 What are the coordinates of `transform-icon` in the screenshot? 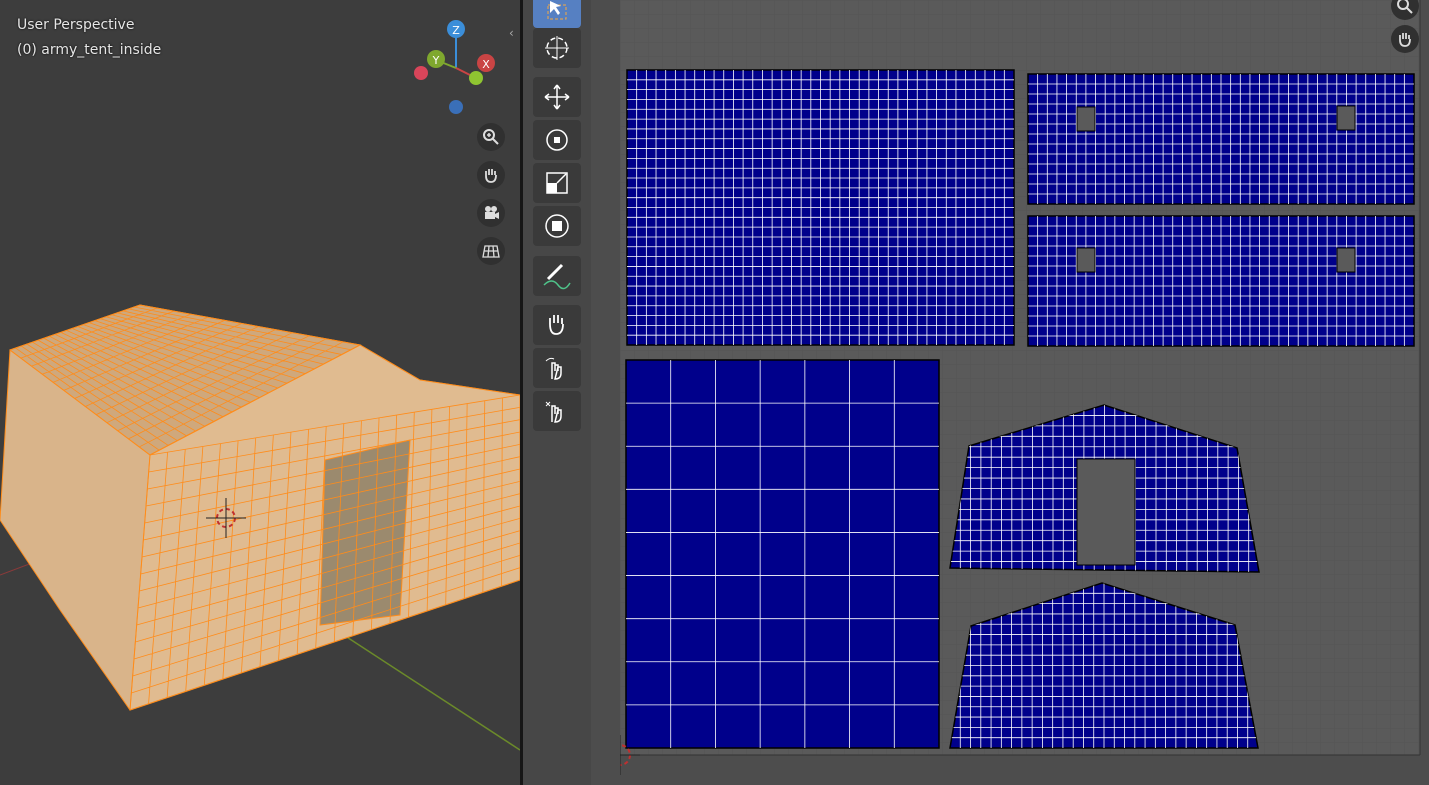 It's located at (557, 226).